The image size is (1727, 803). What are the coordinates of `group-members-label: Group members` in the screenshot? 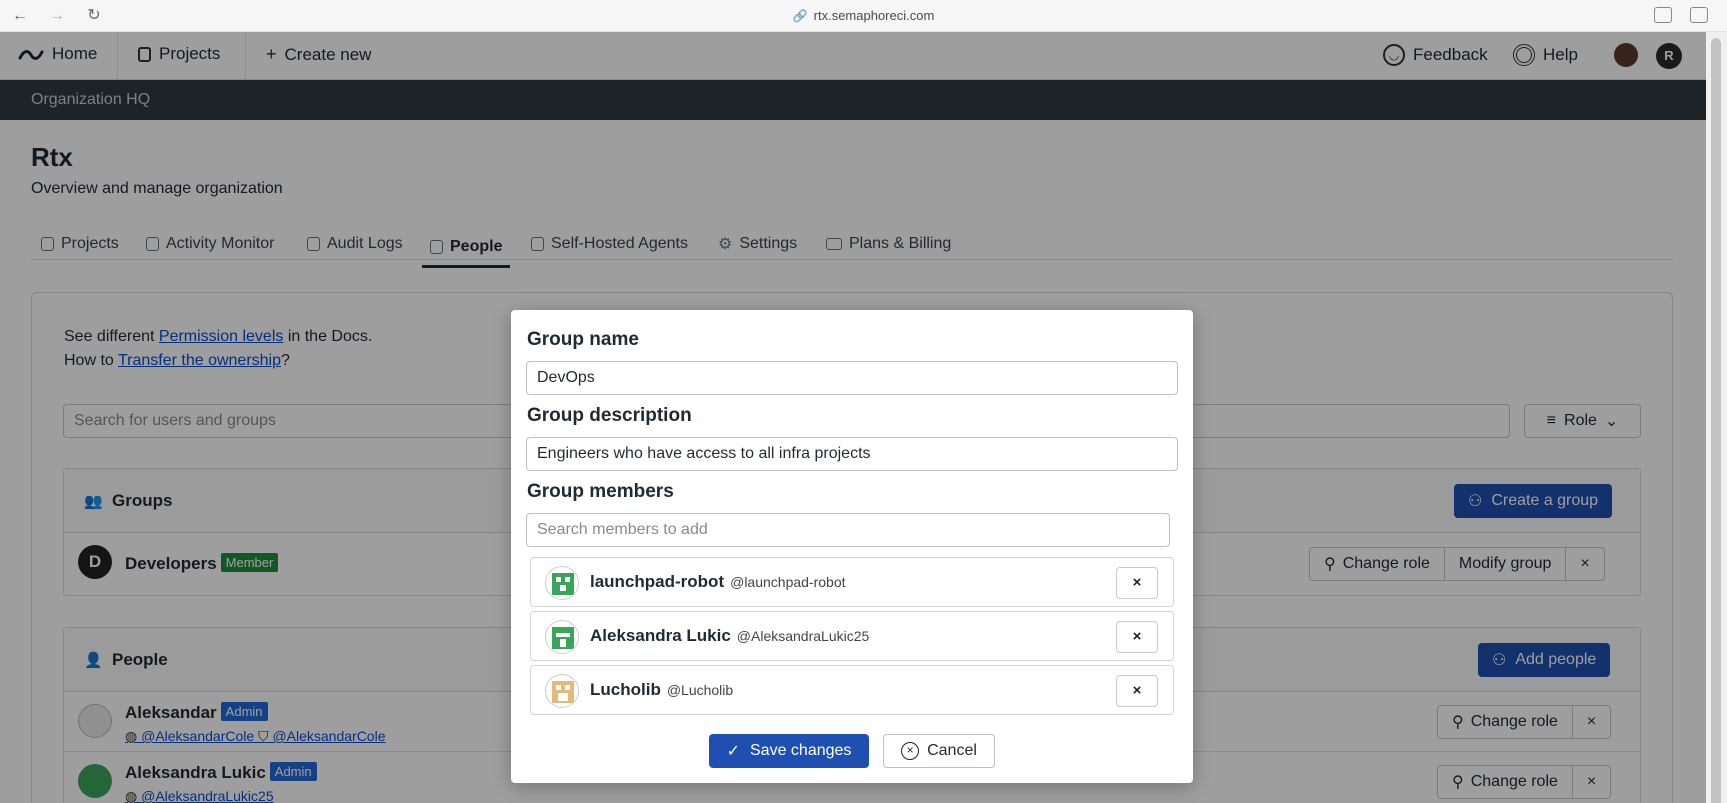 It's located at (600, 491).